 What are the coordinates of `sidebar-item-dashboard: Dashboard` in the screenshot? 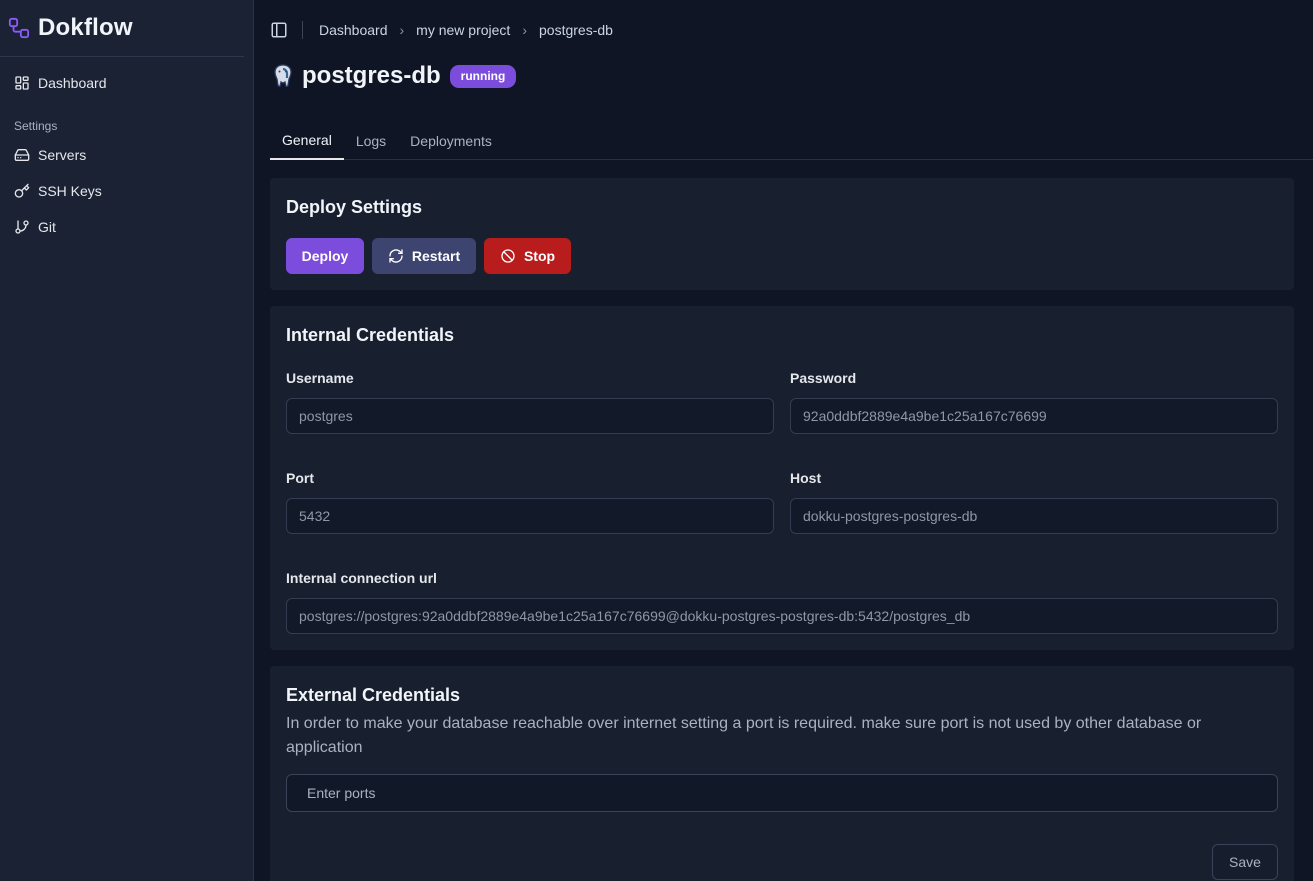 It's located at (126, 83).